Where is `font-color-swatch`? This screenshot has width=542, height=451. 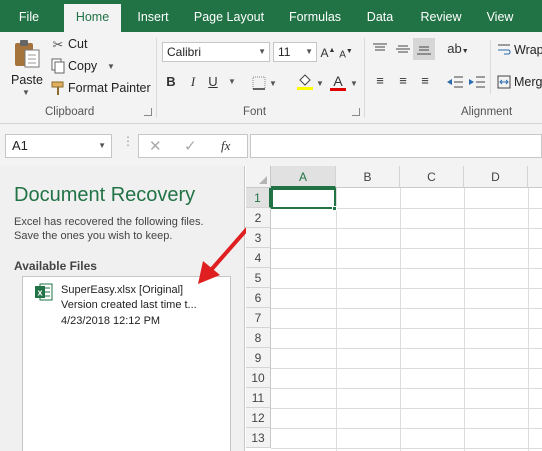
font-color-swatch is located at coordinates (338, 89).